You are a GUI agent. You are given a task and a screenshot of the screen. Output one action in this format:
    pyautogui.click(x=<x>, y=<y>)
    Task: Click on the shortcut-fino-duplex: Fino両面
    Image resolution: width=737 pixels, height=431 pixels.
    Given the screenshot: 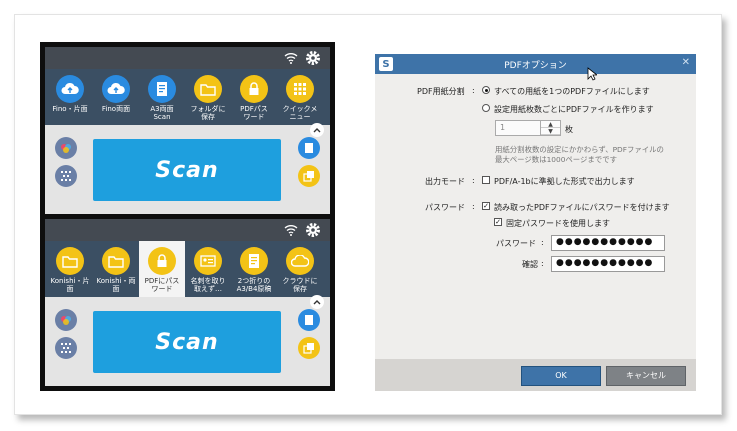 What is the action you would take?
    pyautogui.click(x=116, y=94)
    